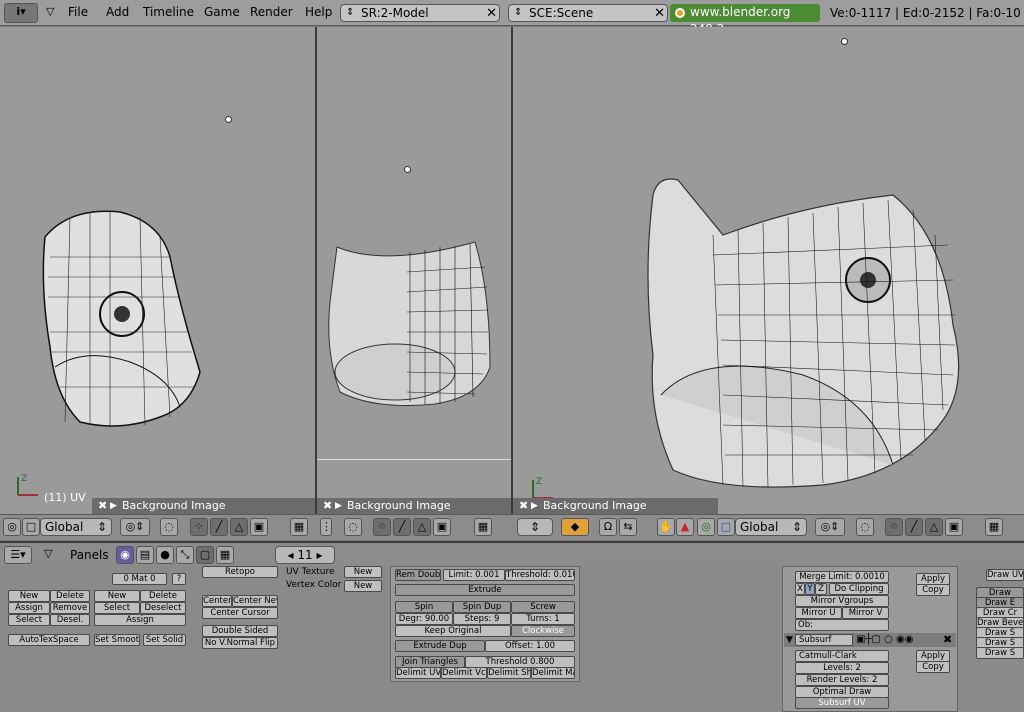 The width and height of the screenshot is (1024, 712). Describe the element at coordinates (659, 14) in the screenshot. I see `close-icon: ✕` at that location.